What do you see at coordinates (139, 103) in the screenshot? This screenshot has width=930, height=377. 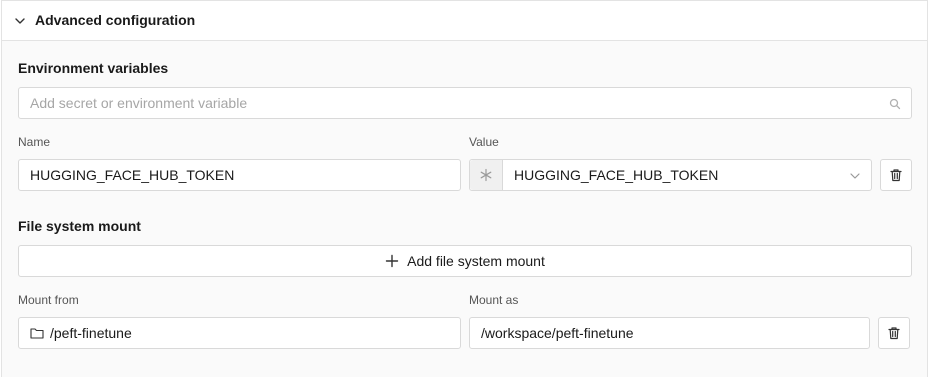 I see `env-search-placeholder: Add secret or environment variable` at bounding box center [139, 103].